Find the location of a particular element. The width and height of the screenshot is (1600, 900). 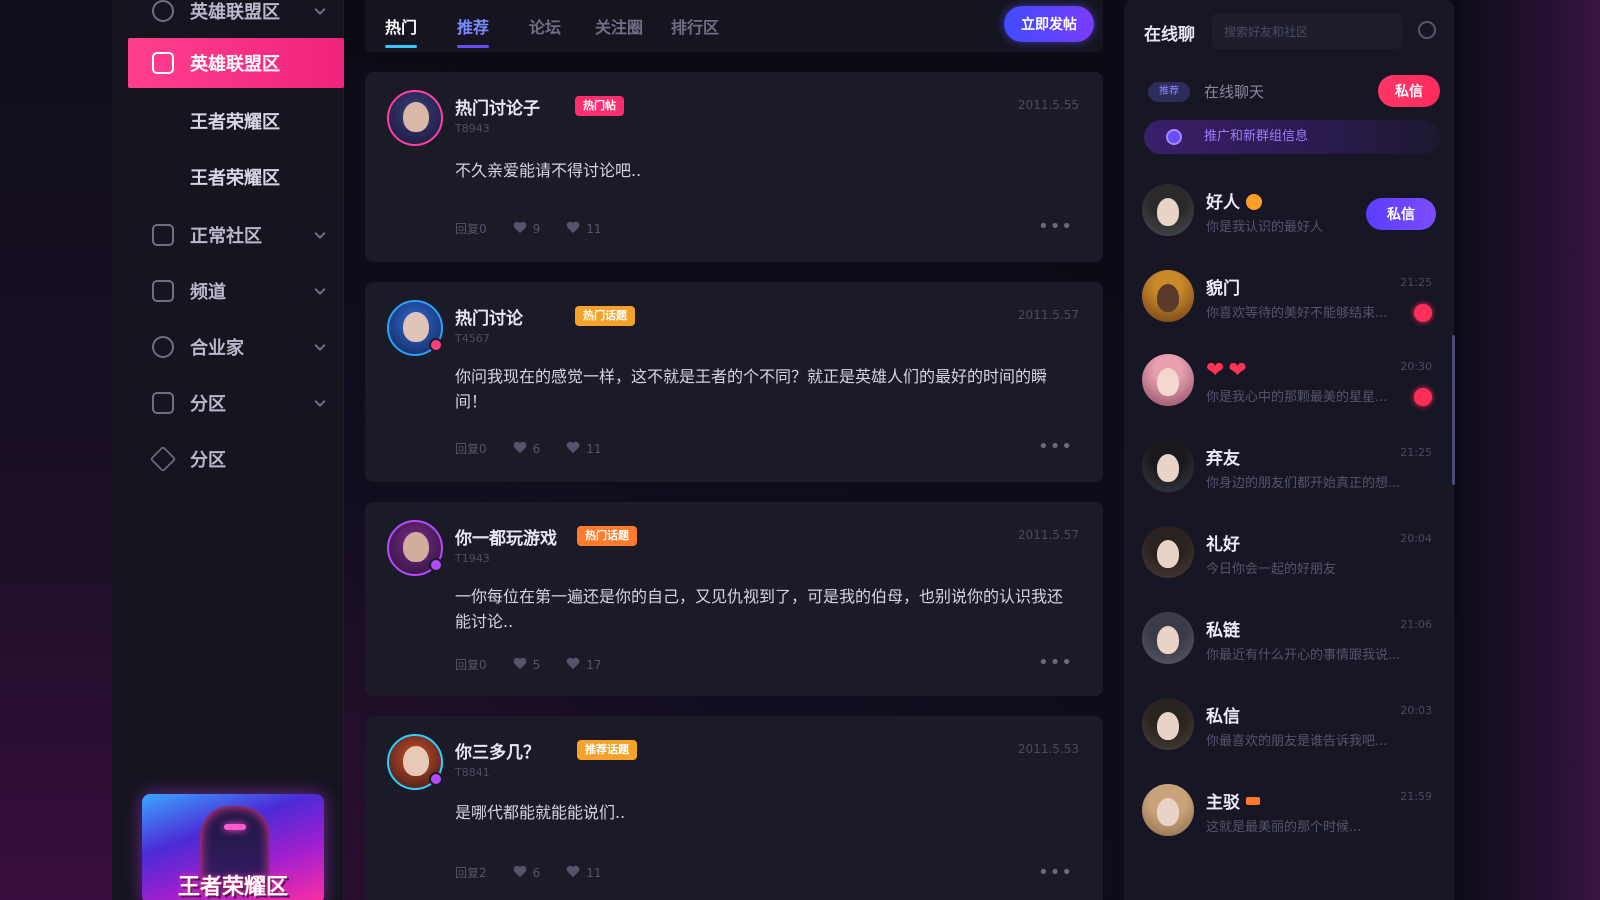

chat-item: 貌门 你喜欢等待的美好不能够结束... 21:25 is located at coordinates (1292, 305).